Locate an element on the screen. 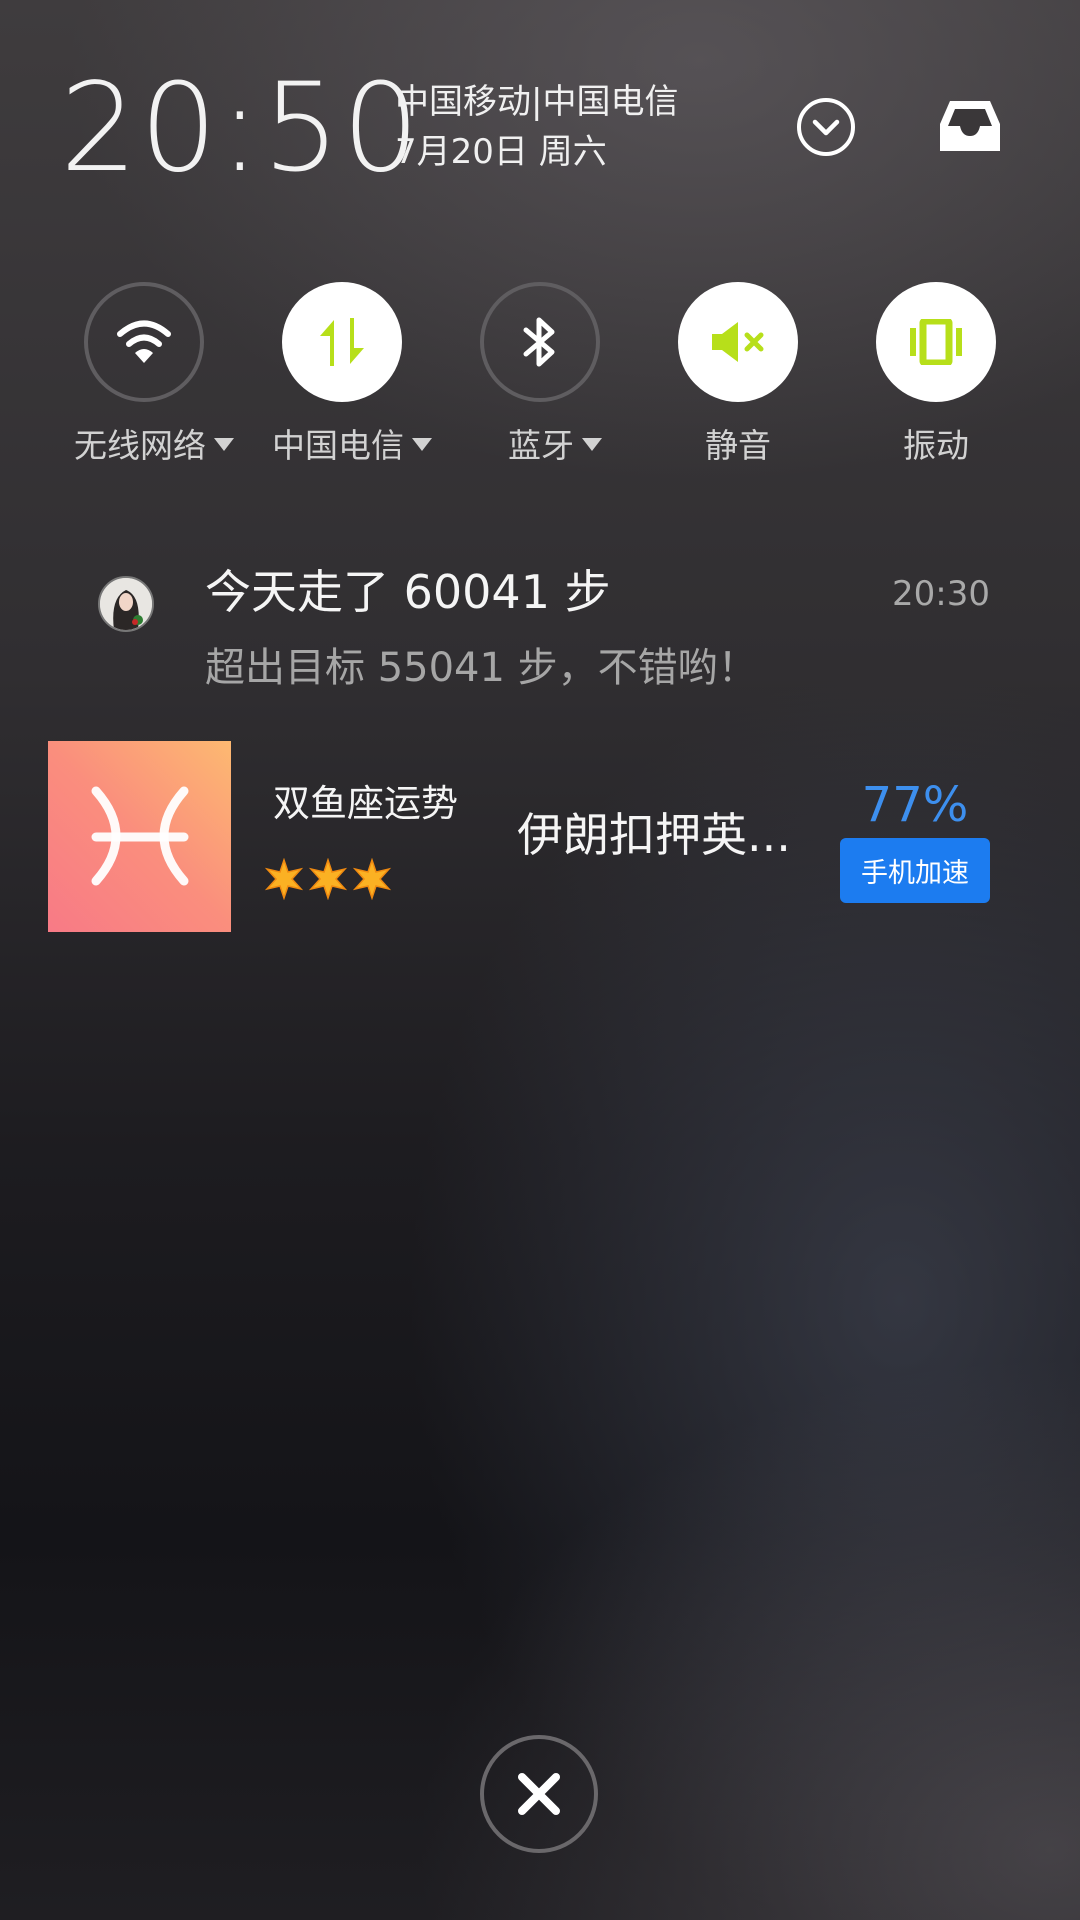 The height and width of the screenshot is (1920, 1080). close-button is located at coordinates (539, 1794).